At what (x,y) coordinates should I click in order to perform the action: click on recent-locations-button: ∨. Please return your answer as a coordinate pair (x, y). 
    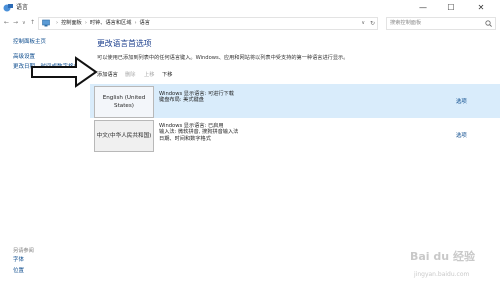
    Looking at the image, I should click on (24, 23).